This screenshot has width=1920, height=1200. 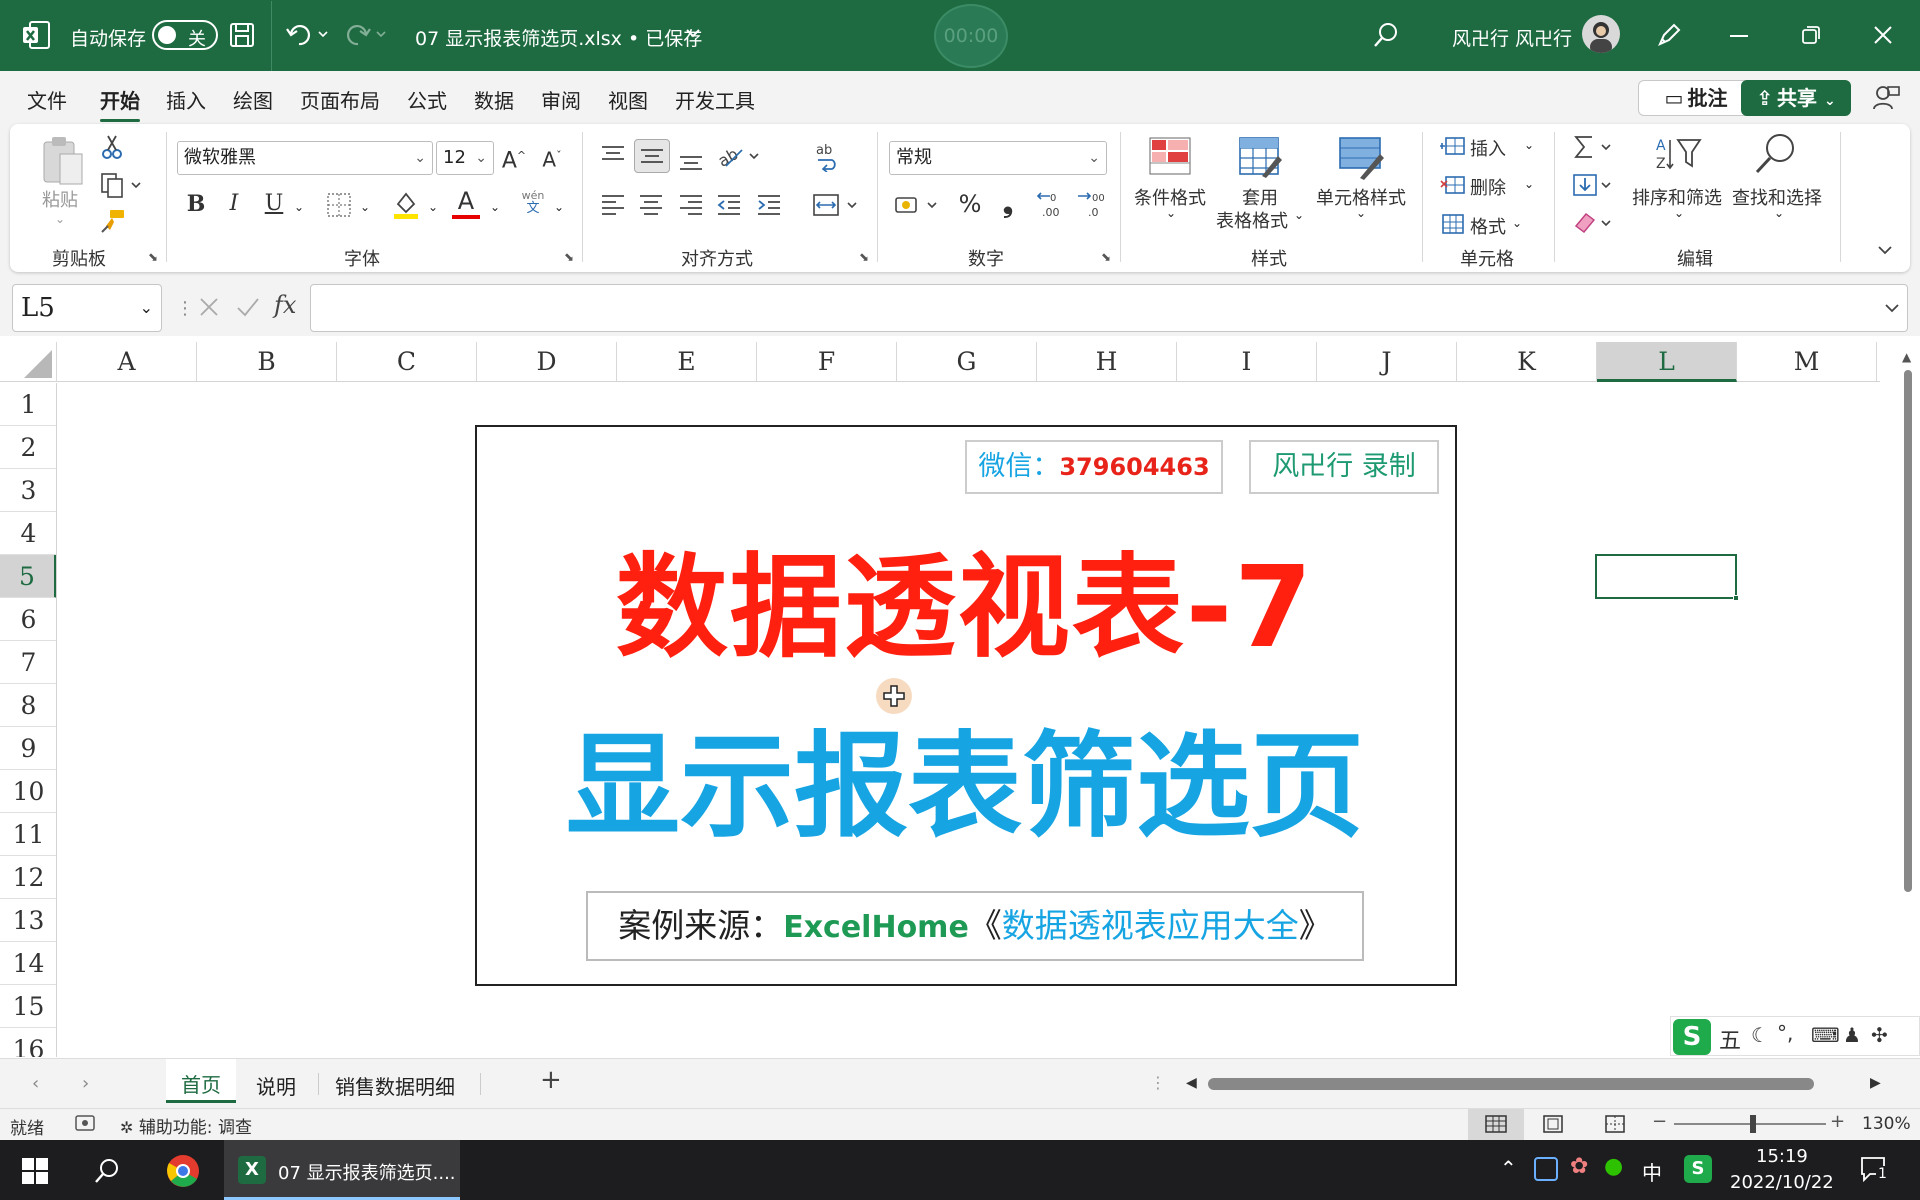 I want to click on tab-splitter-icon: ⋮, so click(x=1158, y=1082).